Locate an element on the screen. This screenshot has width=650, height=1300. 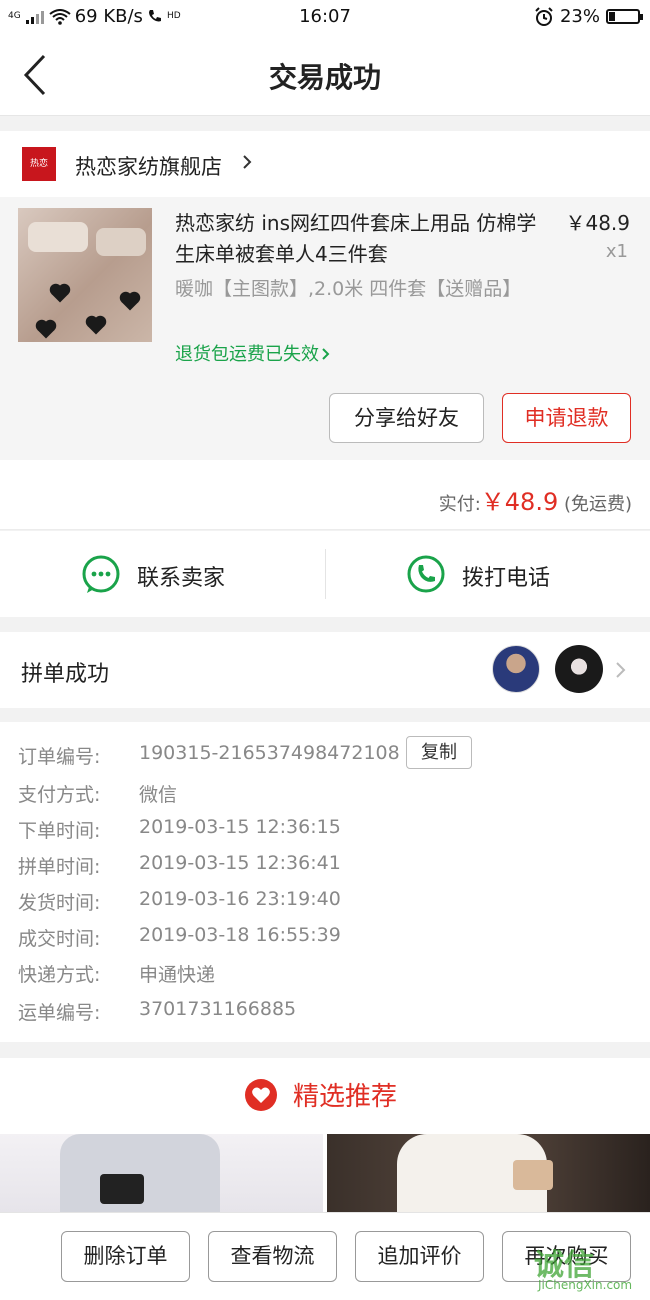
product-thumbnail is located at coordinates (85, 275).